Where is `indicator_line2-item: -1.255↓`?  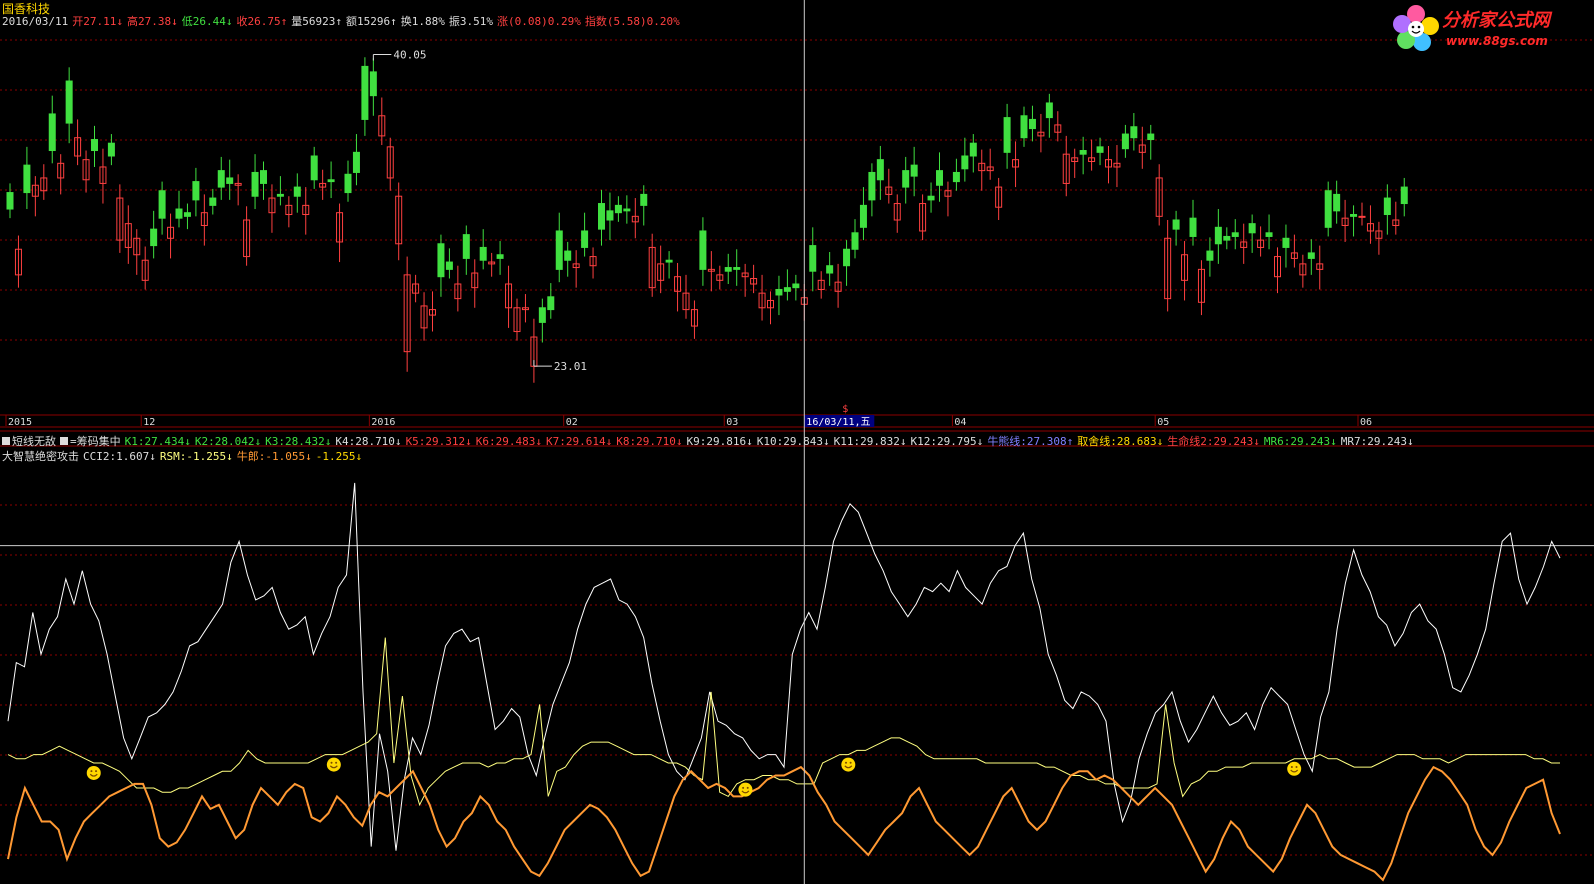 indicator_line2-item: -1.255↓ is located at coordinates (339, 456).